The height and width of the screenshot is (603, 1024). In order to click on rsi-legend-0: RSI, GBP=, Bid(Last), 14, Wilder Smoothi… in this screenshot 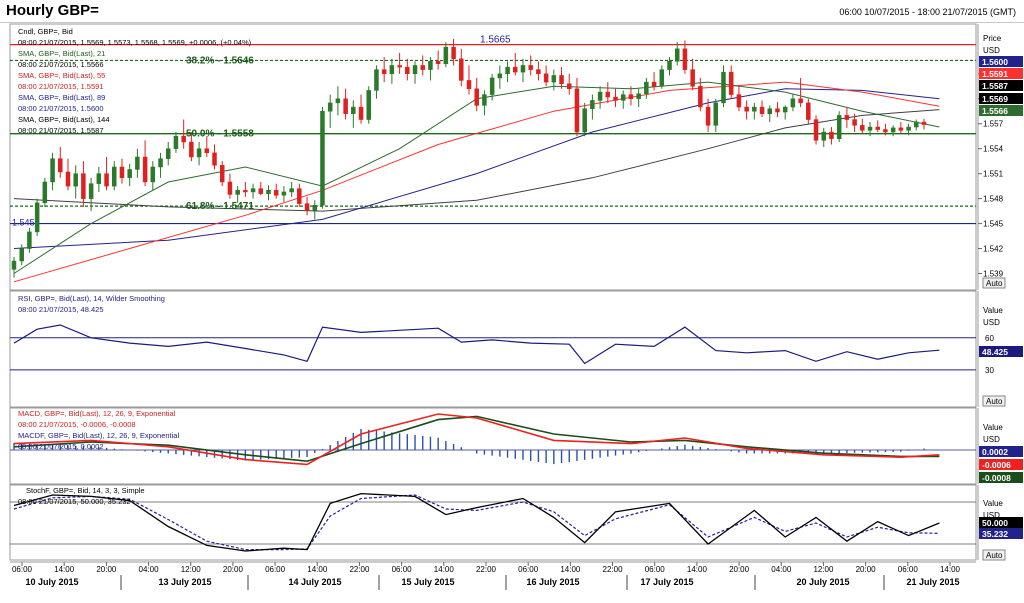, I will do `click(91, 298)`.